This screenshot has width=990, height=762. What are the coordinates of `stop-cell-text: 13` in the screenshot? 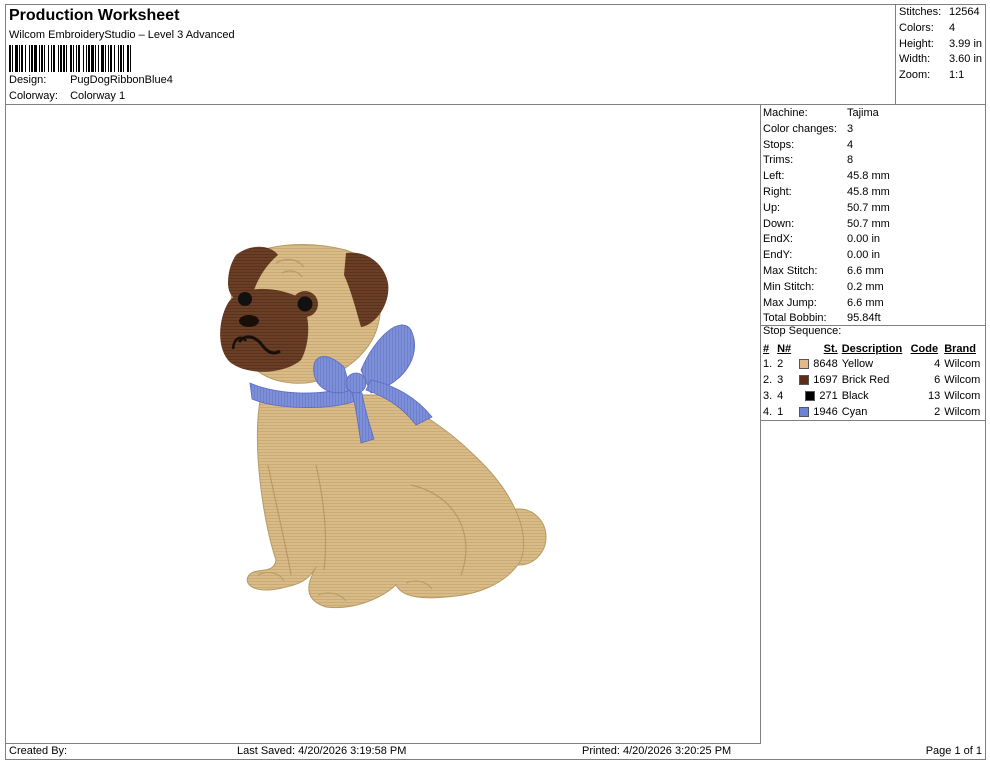 It's located at (934, 396).